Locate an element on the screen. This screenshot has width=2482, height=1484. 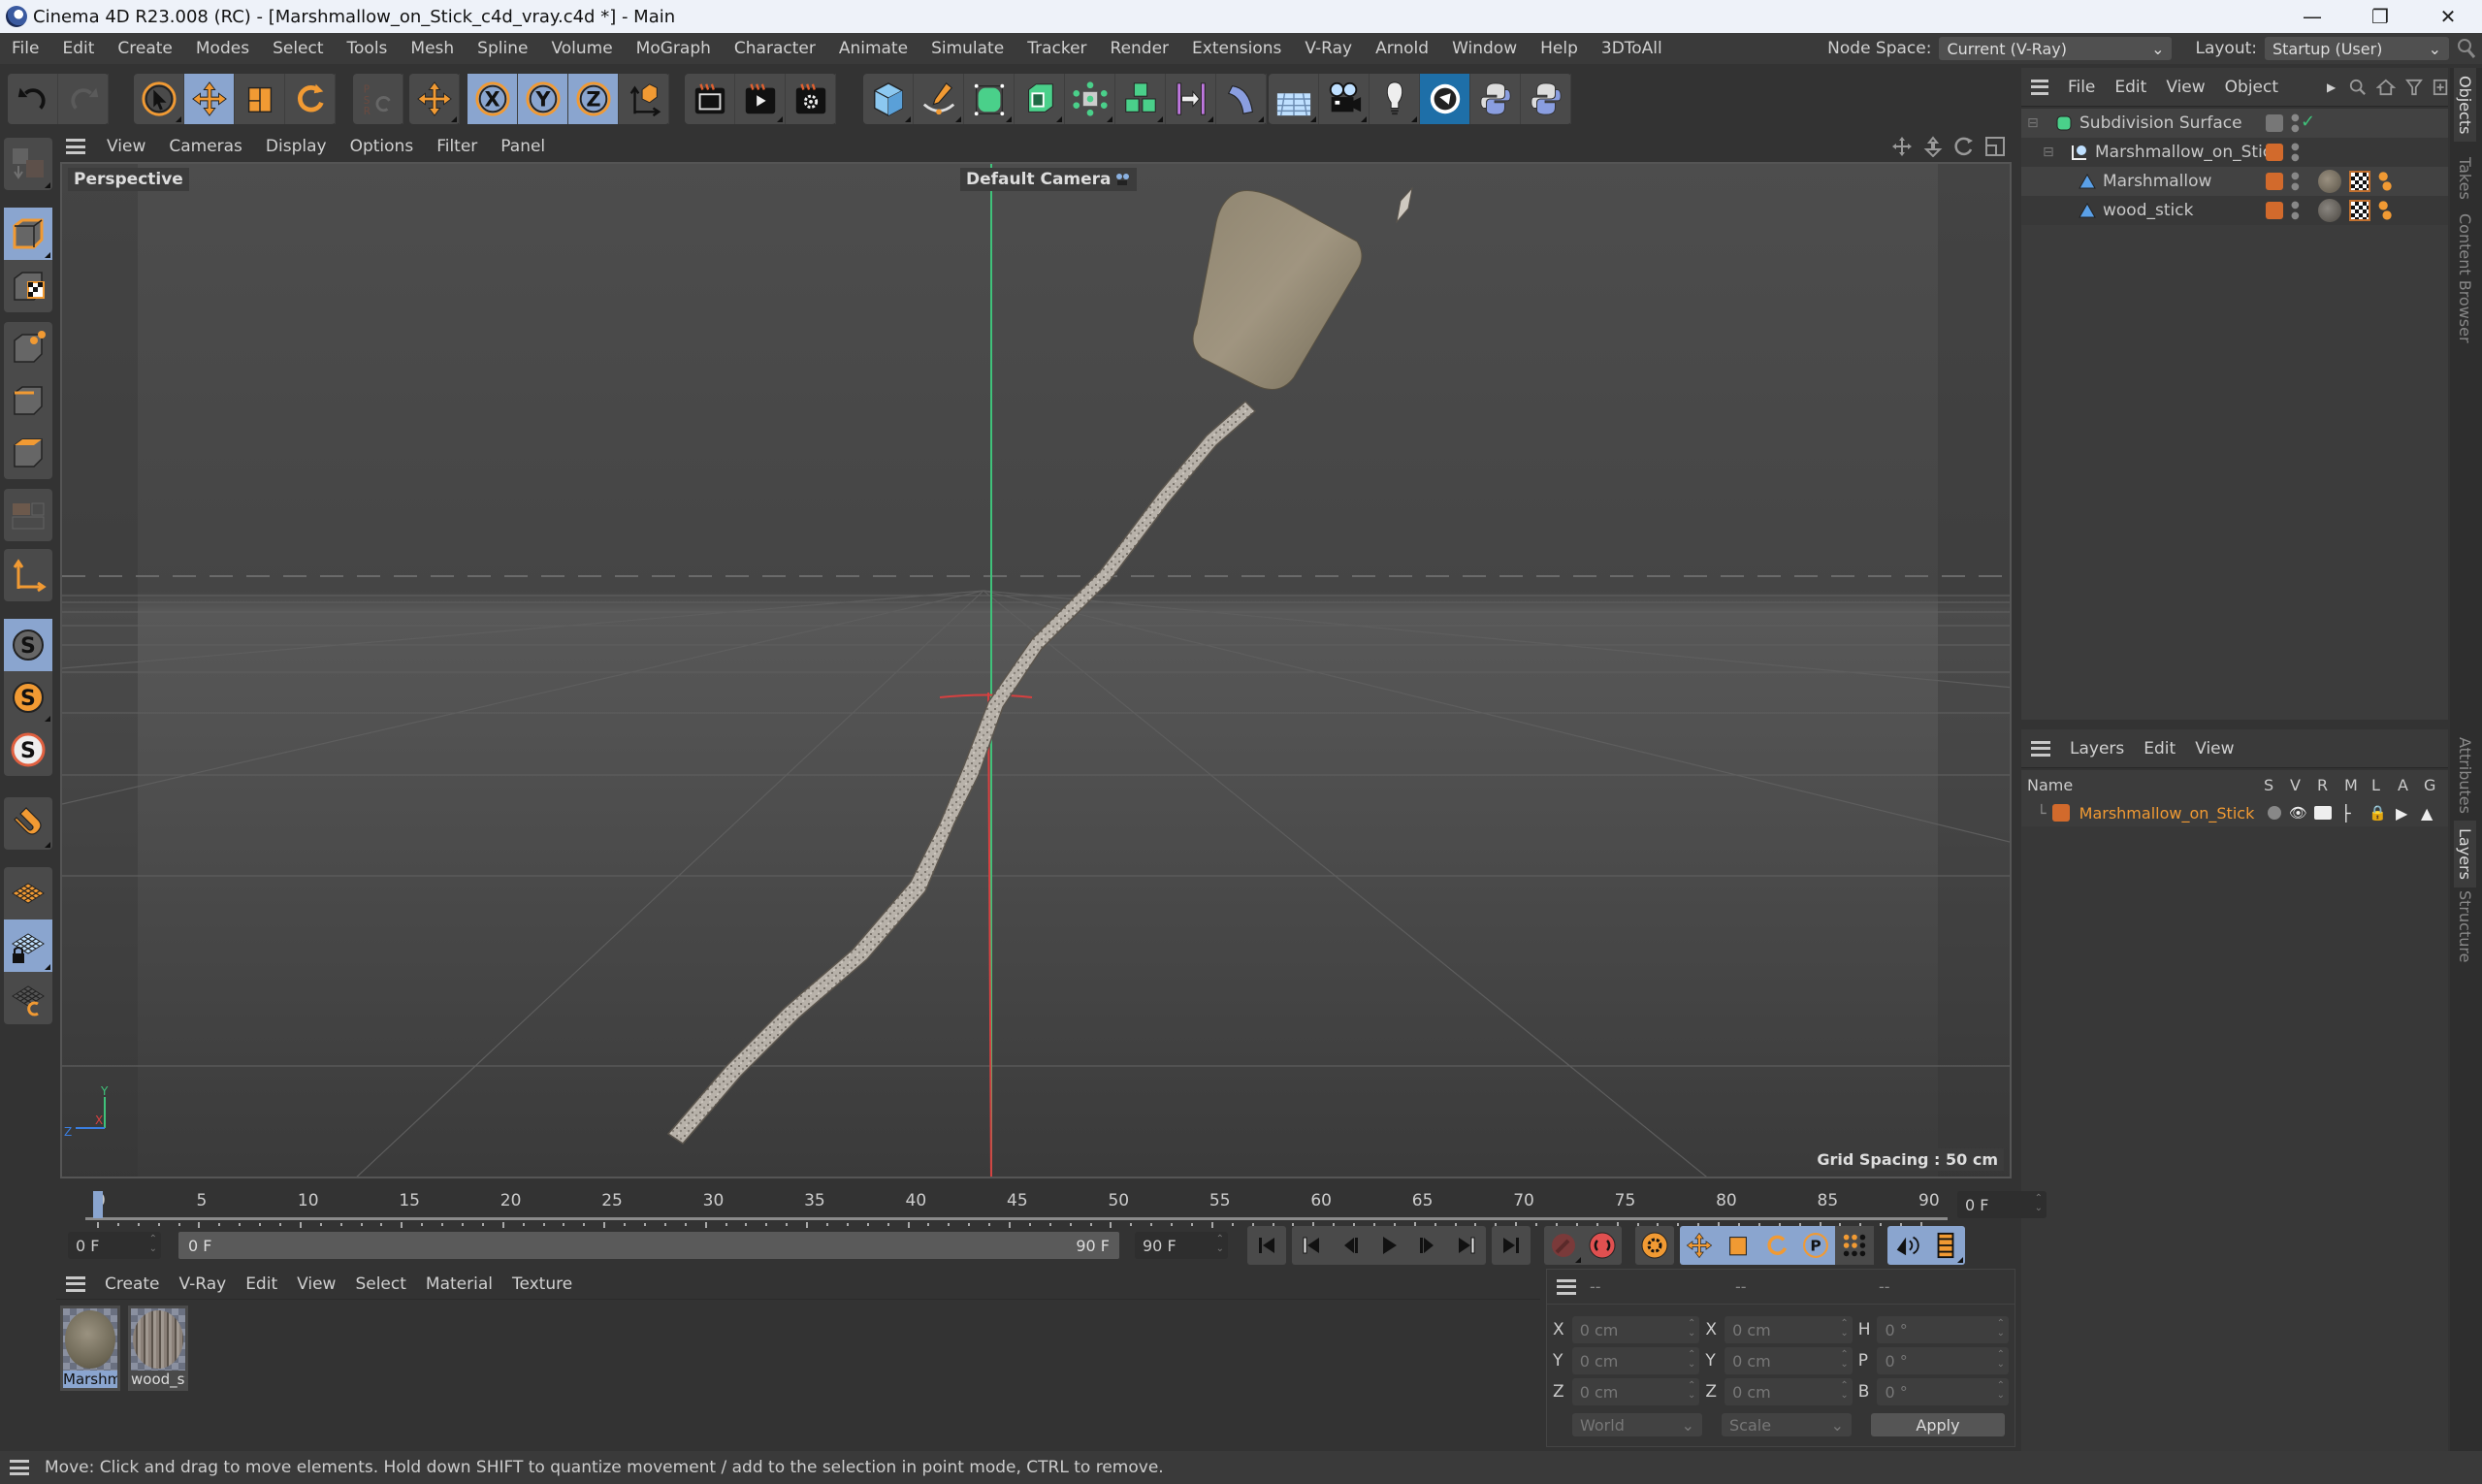
mm-menu-vray: V-Ray is located at coordinates (203, 1284).